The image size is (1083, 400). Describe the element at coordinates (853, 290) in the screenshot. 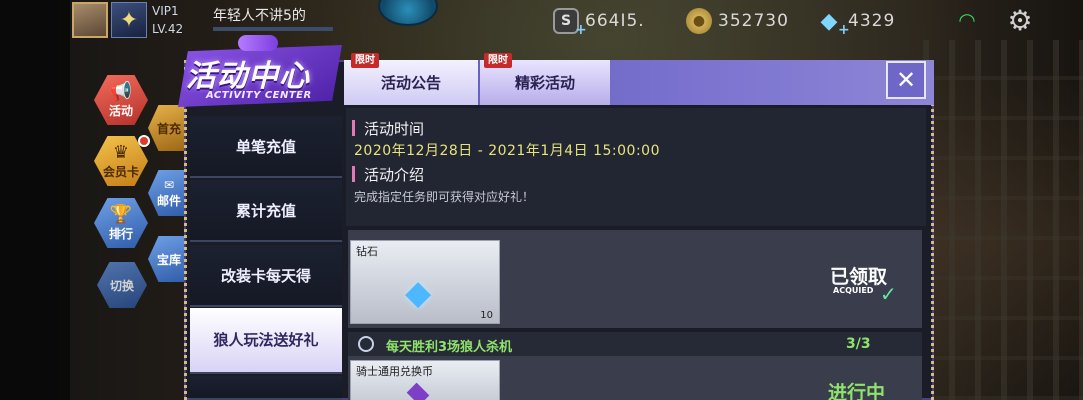

I see `claimed-status-en: ACQUIED` at that location.